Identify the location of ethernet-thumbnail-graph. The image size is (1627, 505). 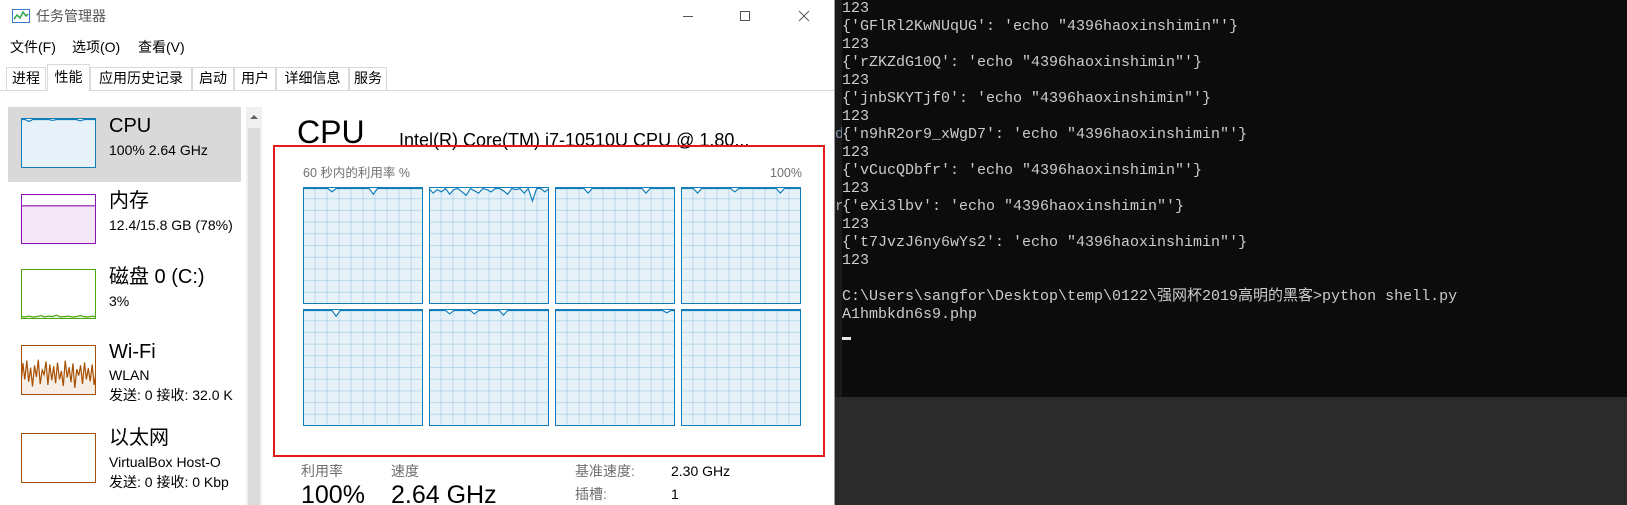
(58, 458).